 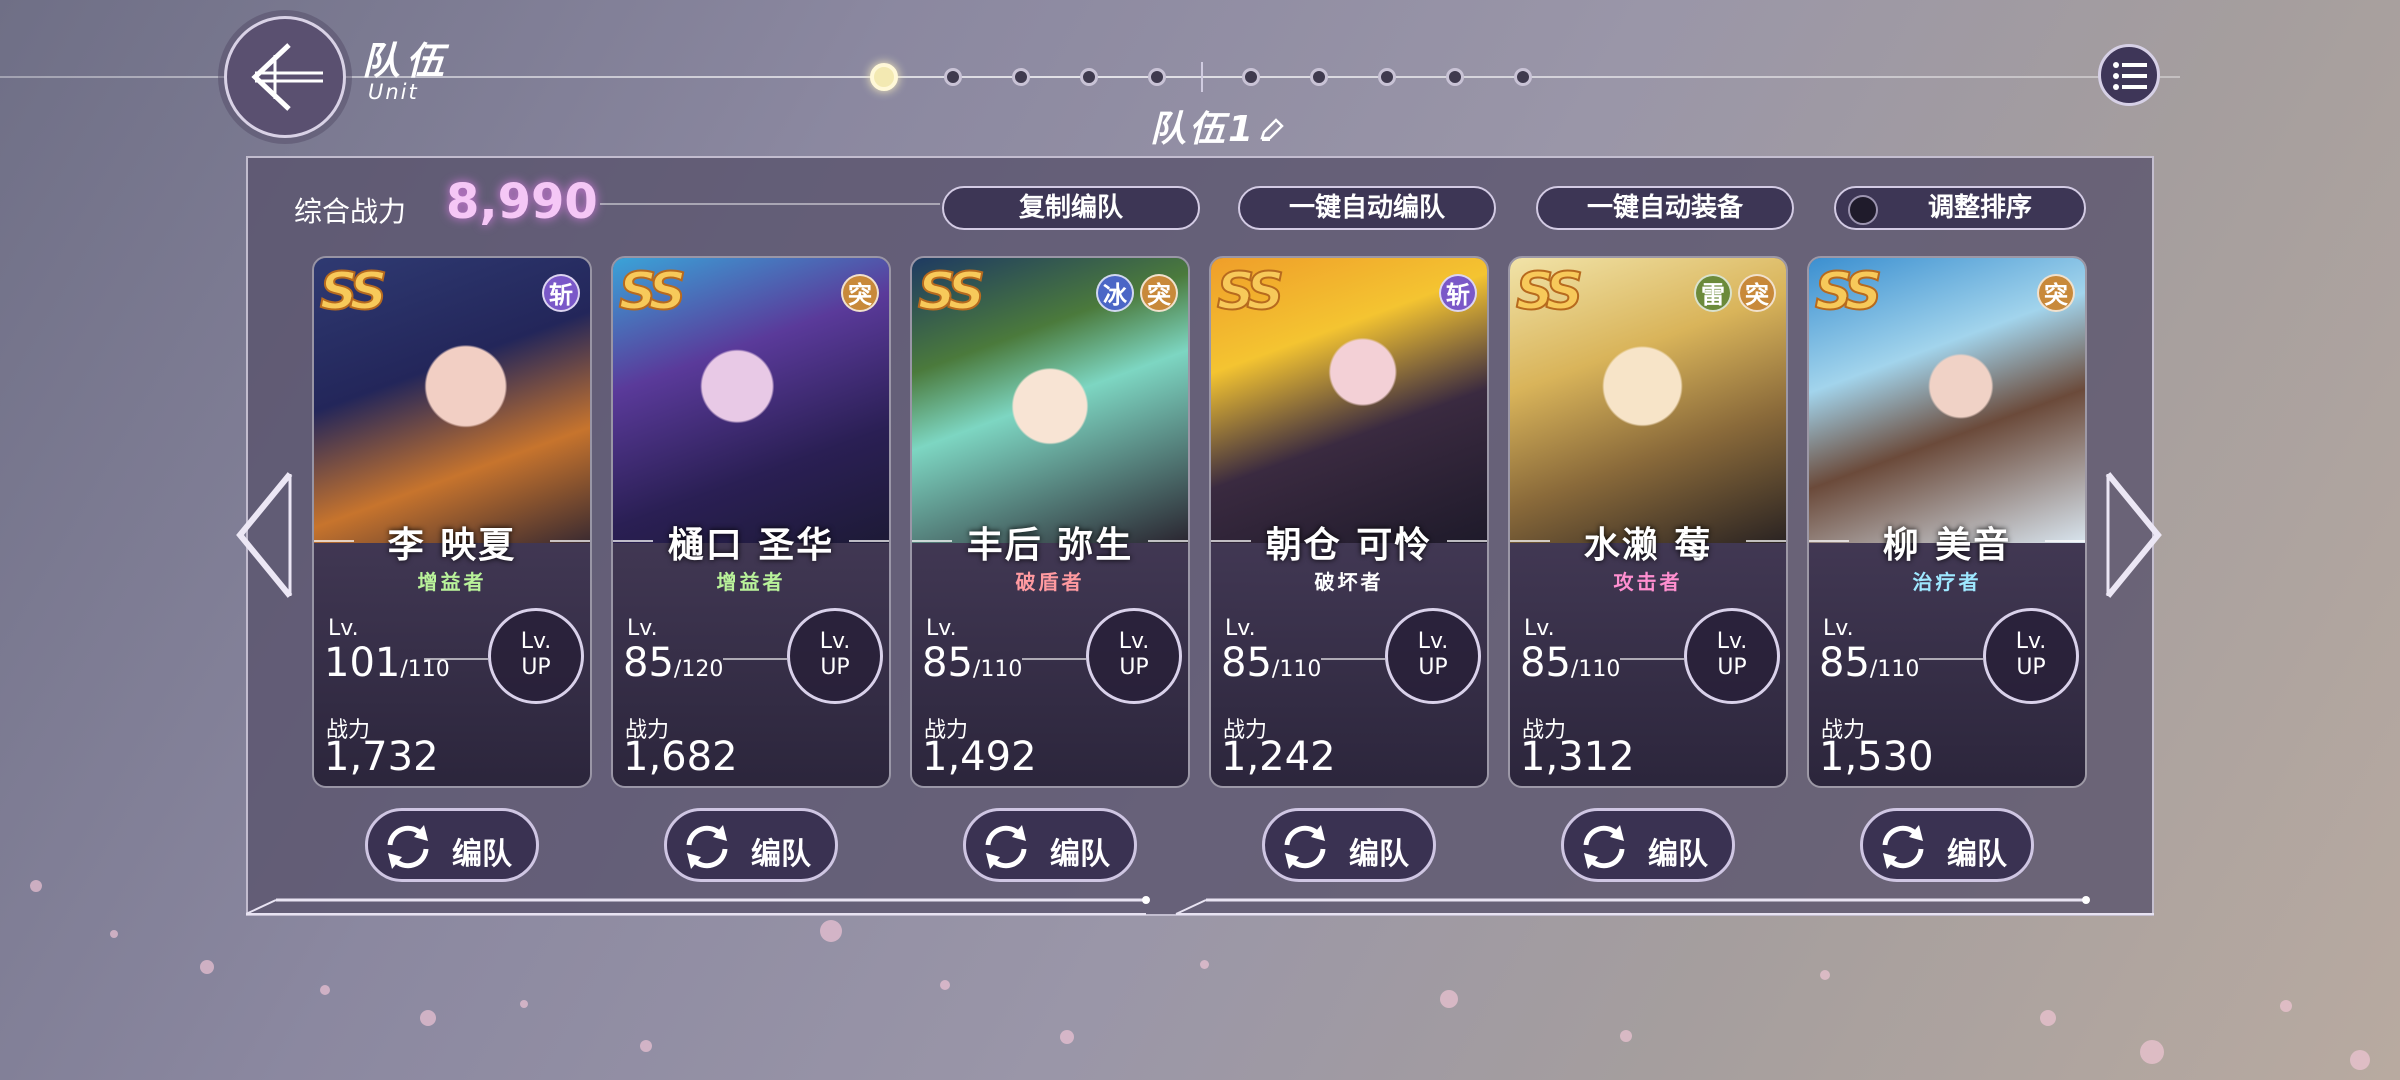 What do you see at coordinates (1349, 582) in the screenshot?
I see `character-role: 破坏者` at bounding box center [1349, 582].